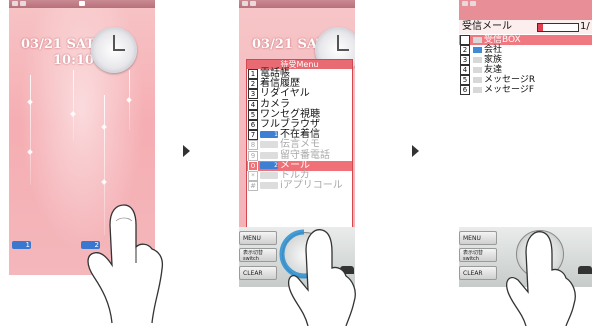  I want to click on menu-item-number: 6, so click(253, 124).